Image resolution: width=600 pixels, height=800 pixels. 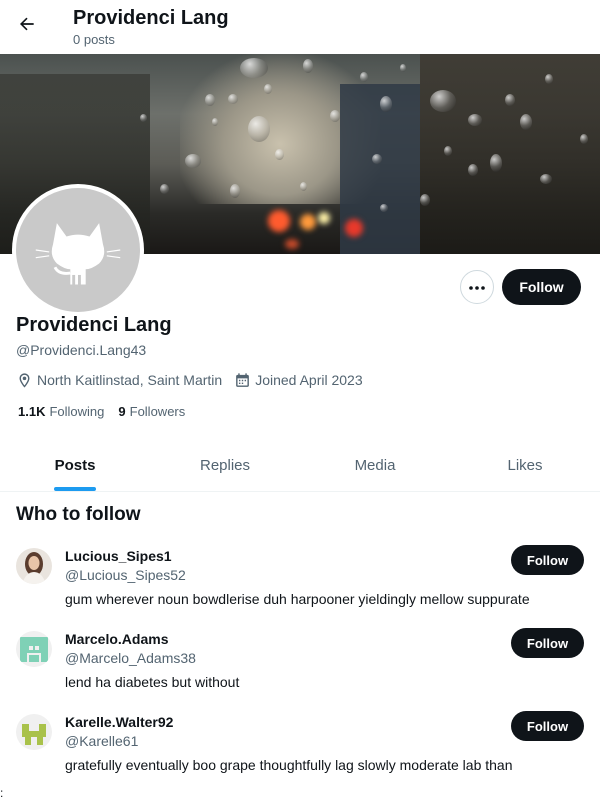 I want to click on header-post-count: 0 posts, so click(x=94, y=39).